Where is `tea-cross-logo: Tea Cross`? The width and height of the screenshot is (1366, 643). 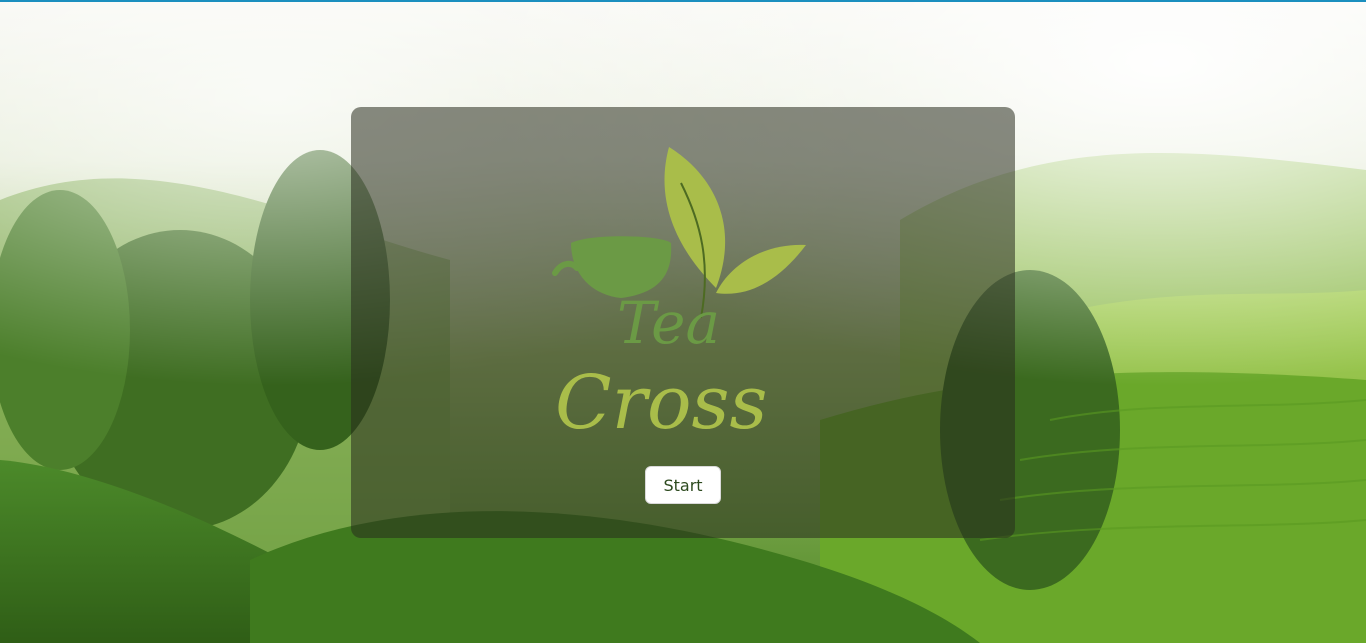 tea-cross-logo: Tea Cross is located at coordinates (679, 295).